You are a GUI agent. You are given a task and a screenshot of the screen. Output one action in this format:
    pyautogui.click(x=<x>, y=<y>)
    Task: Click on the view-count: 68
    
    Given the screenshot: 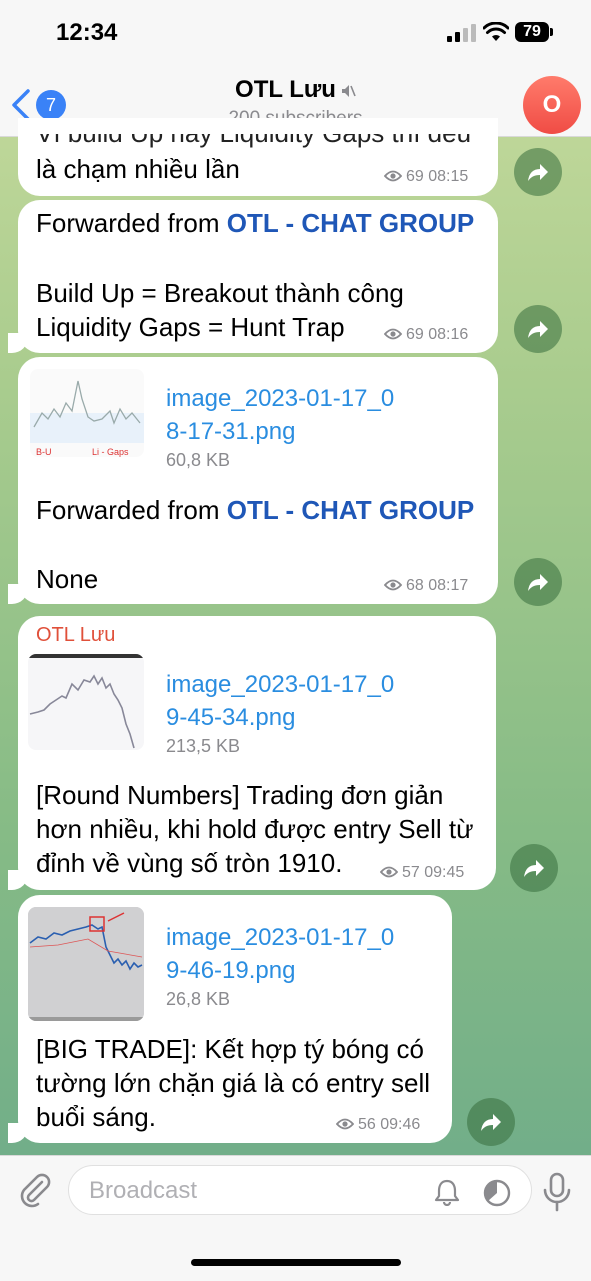 What is the action you would take?
    pyautogui.click(x=415, y=585)
    